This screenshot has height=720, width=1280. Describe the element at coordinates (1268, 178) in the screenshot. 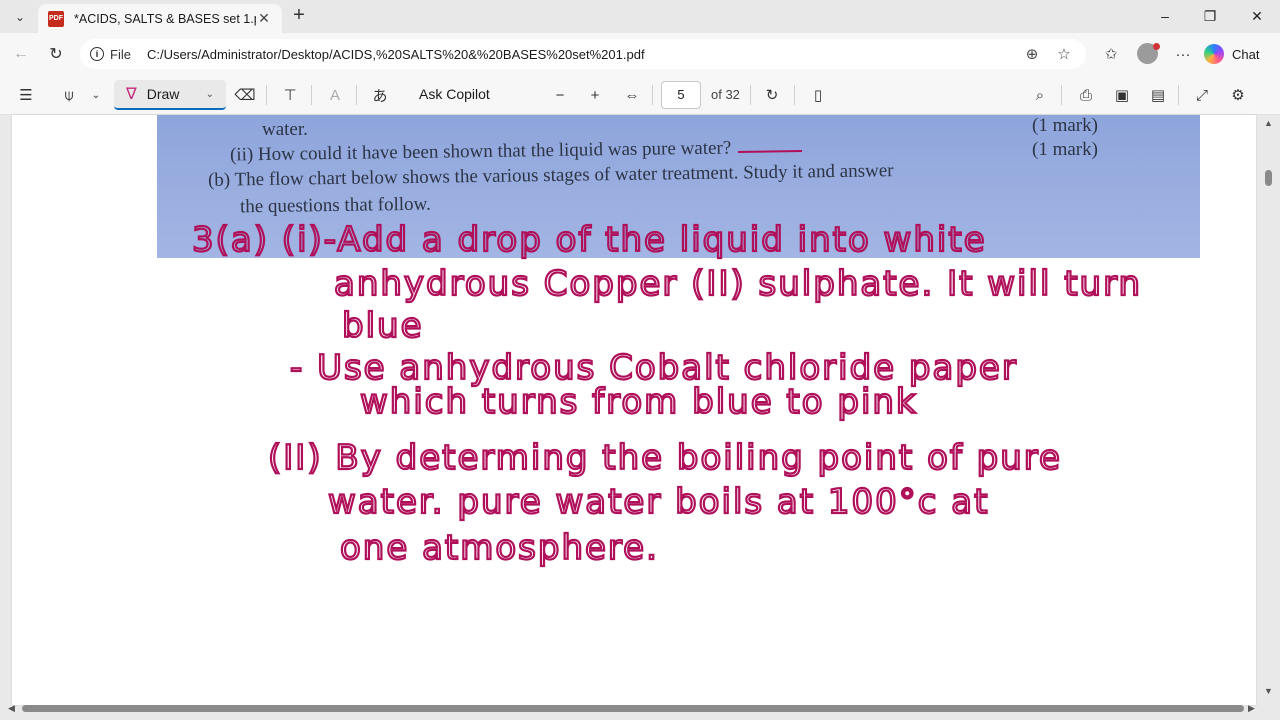

I see `vertical-scroll-thumb` at that location.